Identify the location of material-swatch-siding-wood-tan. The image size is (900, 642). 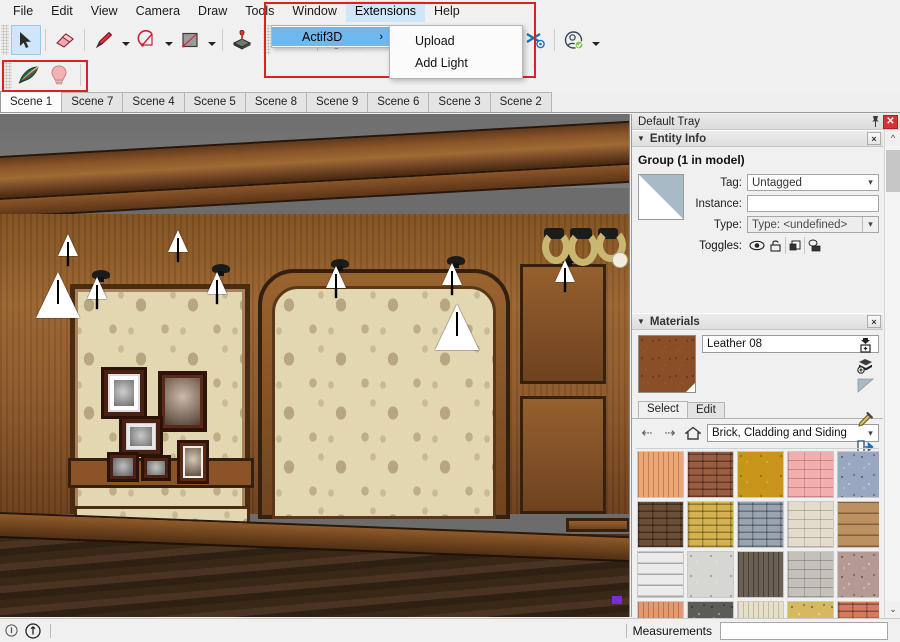
(858, 524).